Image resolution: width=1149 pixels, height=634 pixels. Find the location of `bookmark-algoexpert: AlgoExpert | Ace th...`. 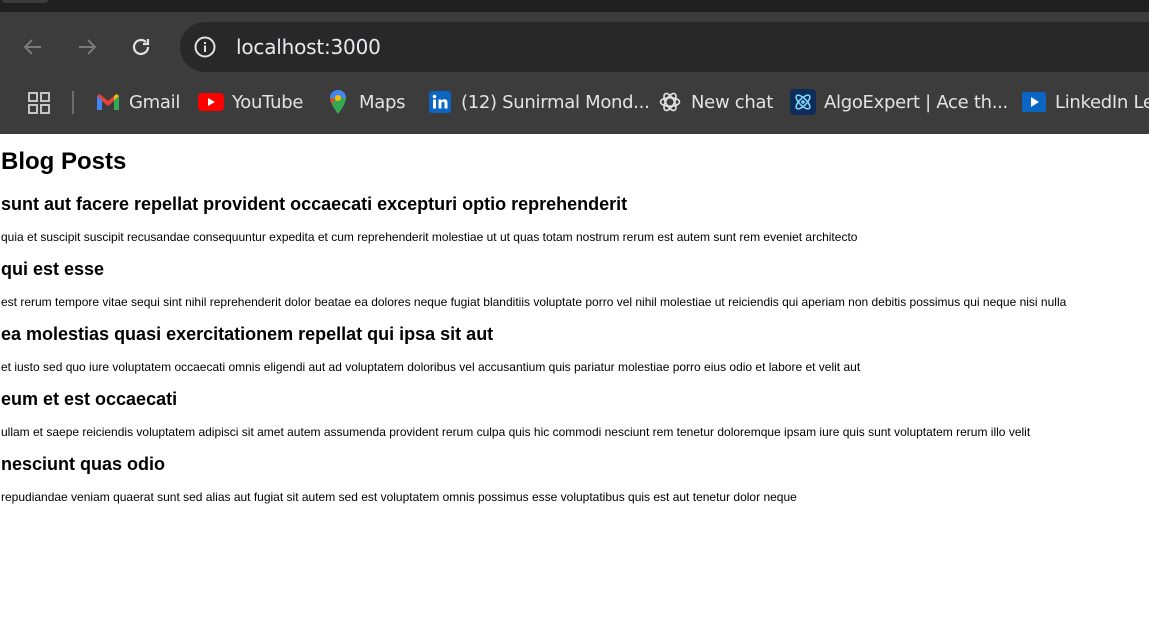

bookmark-algoexpert: AlgoExpert | Ace th... is located at coordinates (899, 102).